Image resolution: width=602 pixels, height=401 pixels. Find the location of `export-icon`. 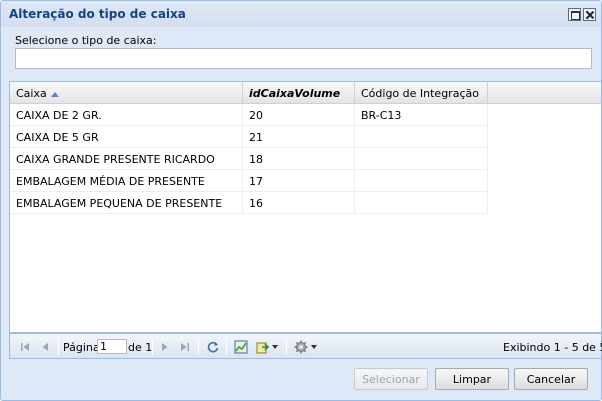

export-icon is located at coordinates (263, 347).